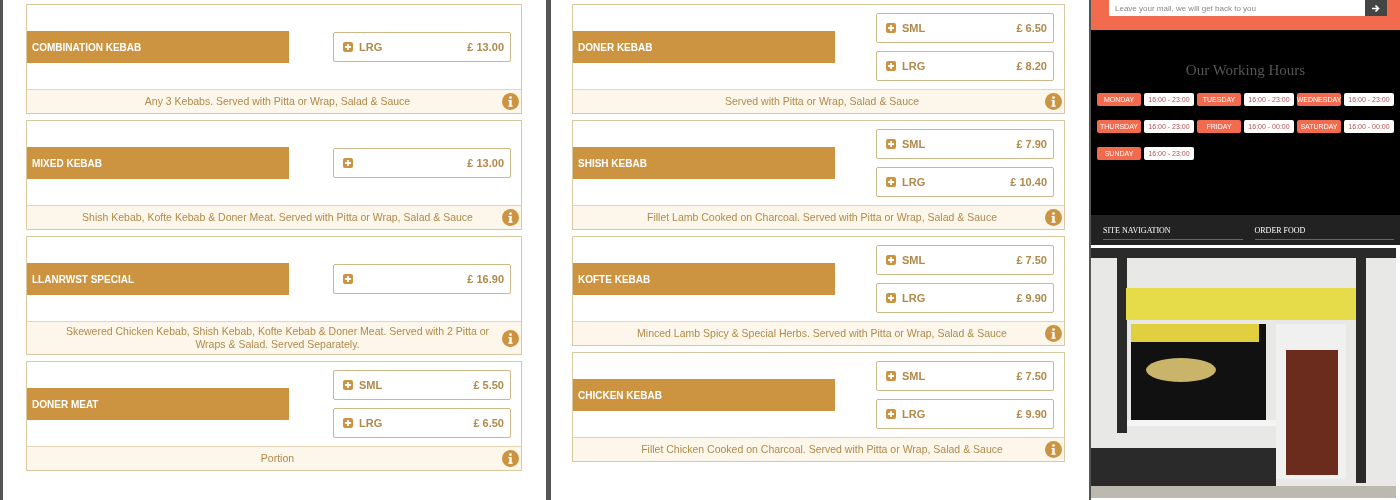 The width and height of the screenshot is (1400, 500). Describe the element at coordinates (158, 279) in the screenshot. I see `item-name: LLANRWST SPECIAL` at that location.